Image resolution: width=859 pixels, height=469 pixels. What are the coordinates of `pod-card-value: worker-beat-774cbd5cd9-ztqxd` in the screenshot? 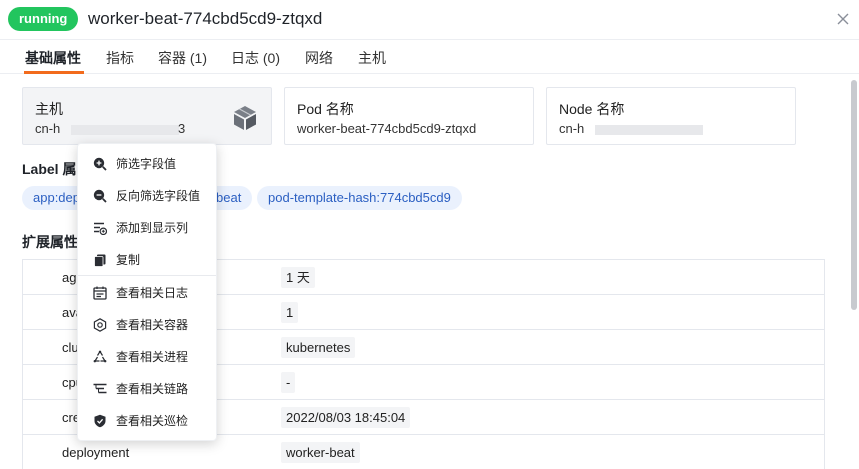 It's located at (387, 128).